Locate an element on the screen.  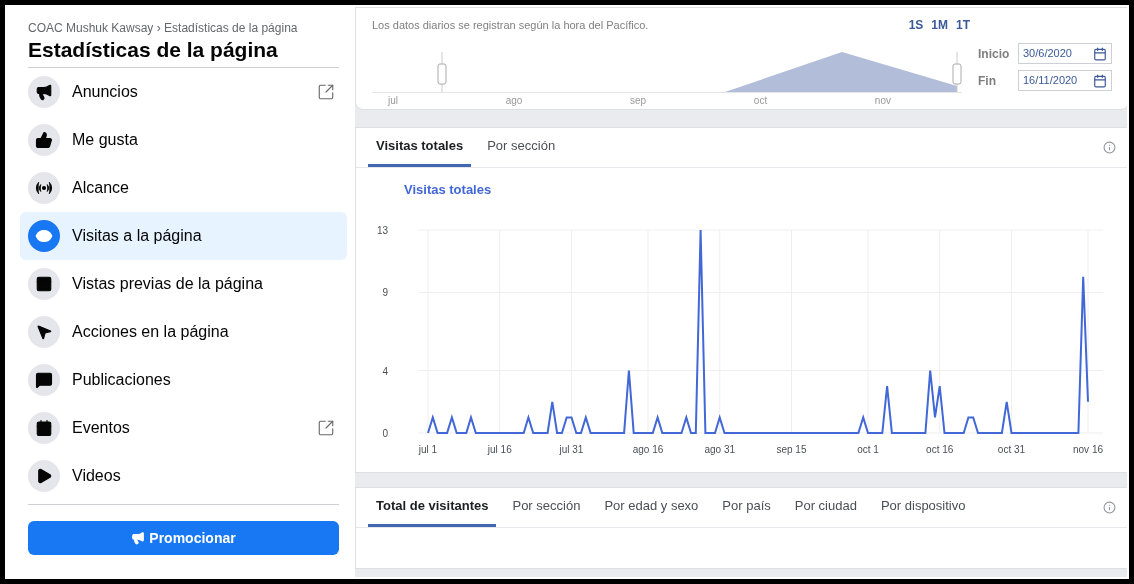
range-preset-link: 1M is located at coordinates (939, 25).